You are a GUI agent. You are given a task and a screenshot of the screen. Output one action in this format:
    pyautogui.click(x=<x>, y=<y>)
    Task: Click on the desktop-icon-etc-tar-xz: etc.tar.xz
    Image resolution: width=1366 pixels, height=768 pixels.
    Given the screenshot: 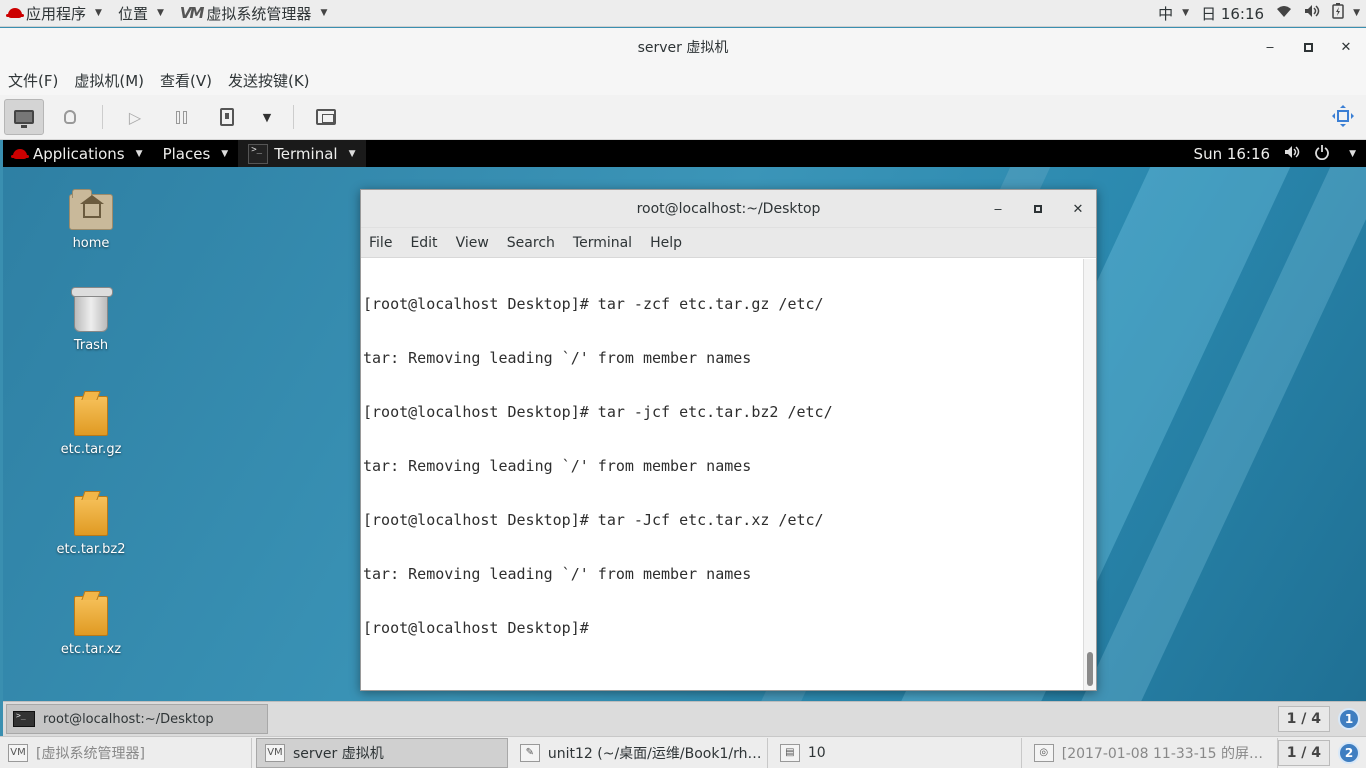 What is the action you would take?
    pyautogui.click(x=91, y=626)
    